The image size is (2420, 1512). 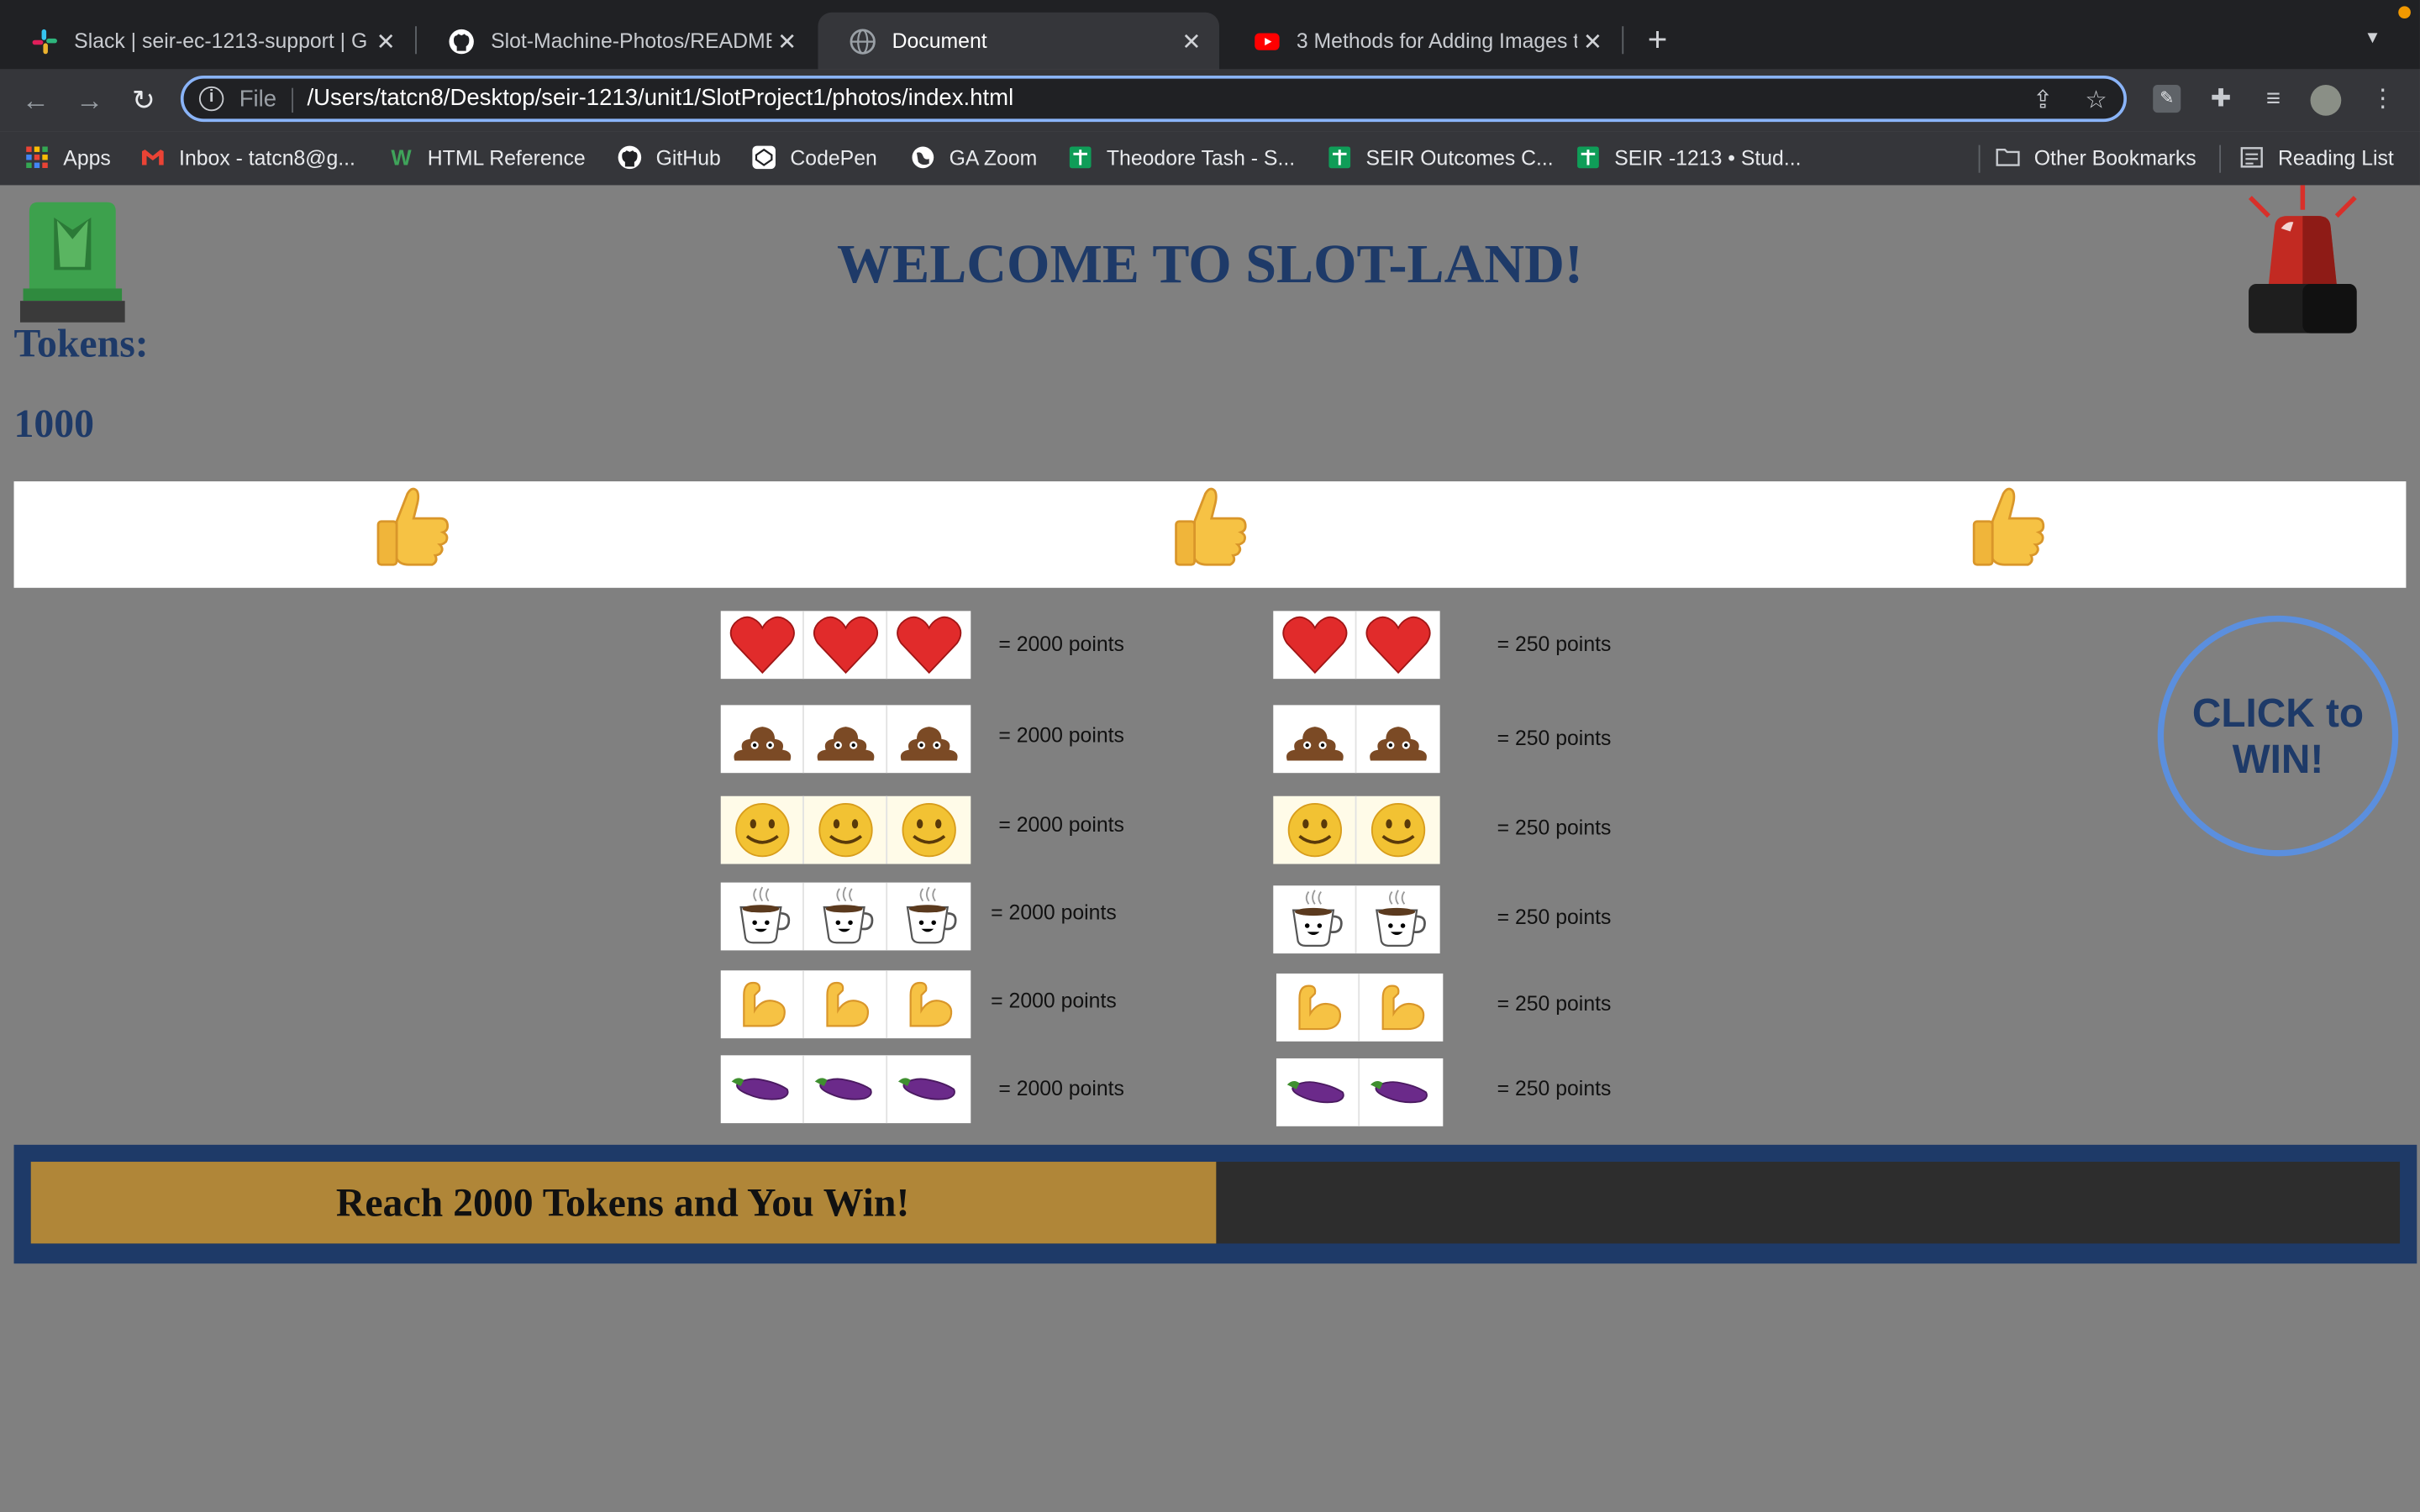 I want to click on paytable-poop-double, so click(x=1356, y=739).